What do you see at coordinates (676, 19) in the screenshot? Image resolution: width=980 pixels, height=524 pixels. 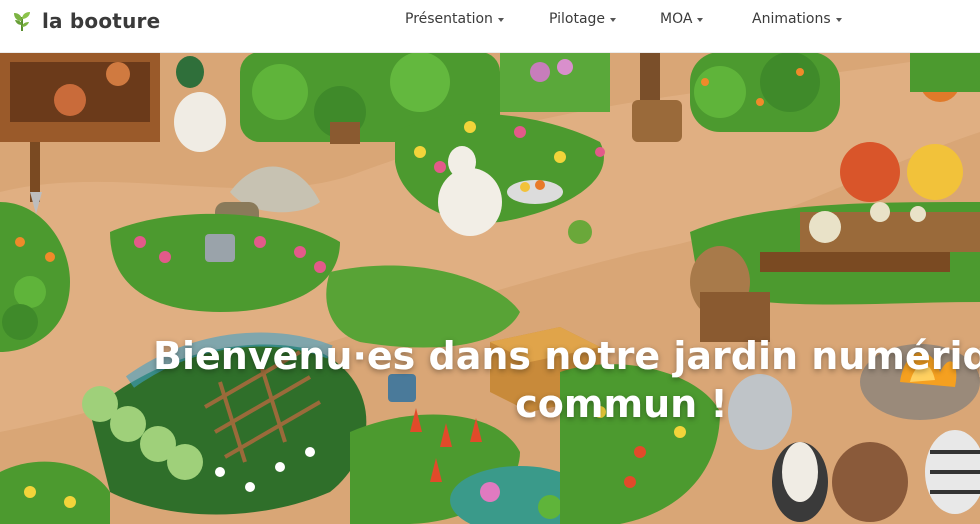 I see `nav-label: MOA` at bounding box center [676, 19].